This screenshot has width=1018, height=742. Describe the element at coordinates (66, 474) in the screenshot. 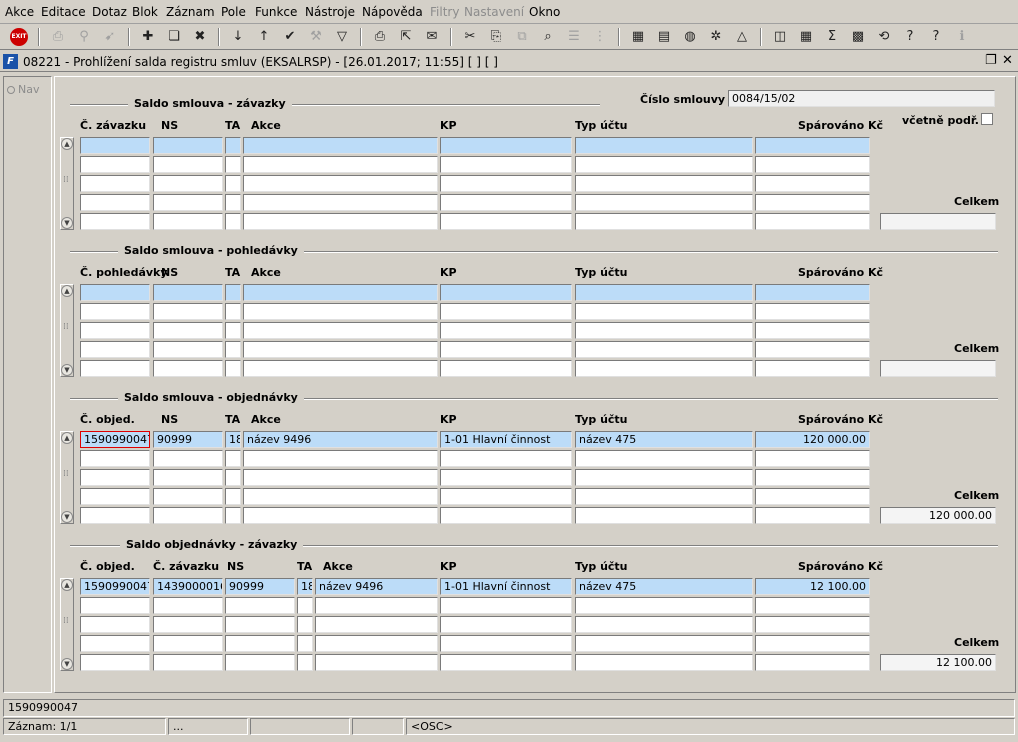

I see `scroll-grip-icon: ⁞⁞` at that location.